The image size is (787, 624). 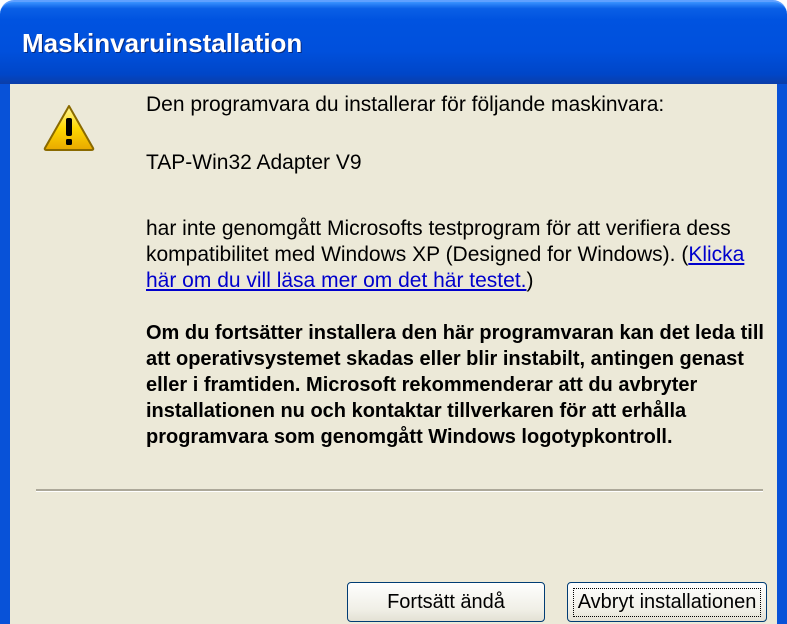 I want to click on cancel-installation-label: Avbryt installationen, so click(x=667, y=602).